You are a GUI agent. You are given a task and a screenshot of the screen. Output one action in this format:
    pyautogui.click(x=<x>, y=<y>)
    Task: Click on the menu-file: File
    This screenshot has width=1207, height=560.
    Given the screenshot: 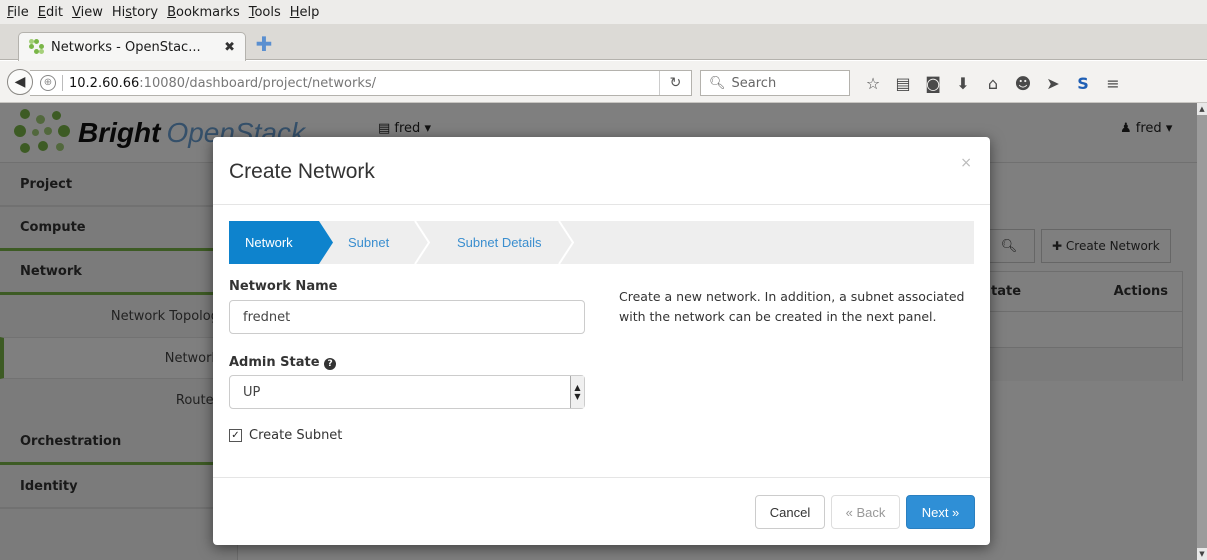 What is the action you would take?
    pyautogui.click(x=18, y=12)
    